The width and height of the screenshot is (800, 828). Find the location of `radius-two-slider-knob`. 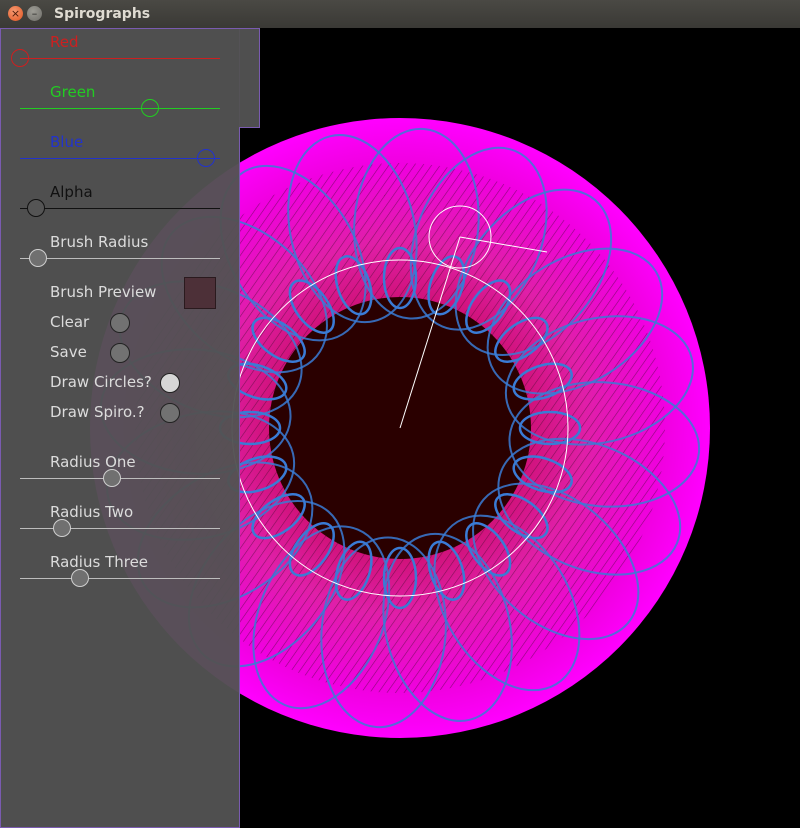

radius-two-slider-knob is located at coordinates (62, 528).